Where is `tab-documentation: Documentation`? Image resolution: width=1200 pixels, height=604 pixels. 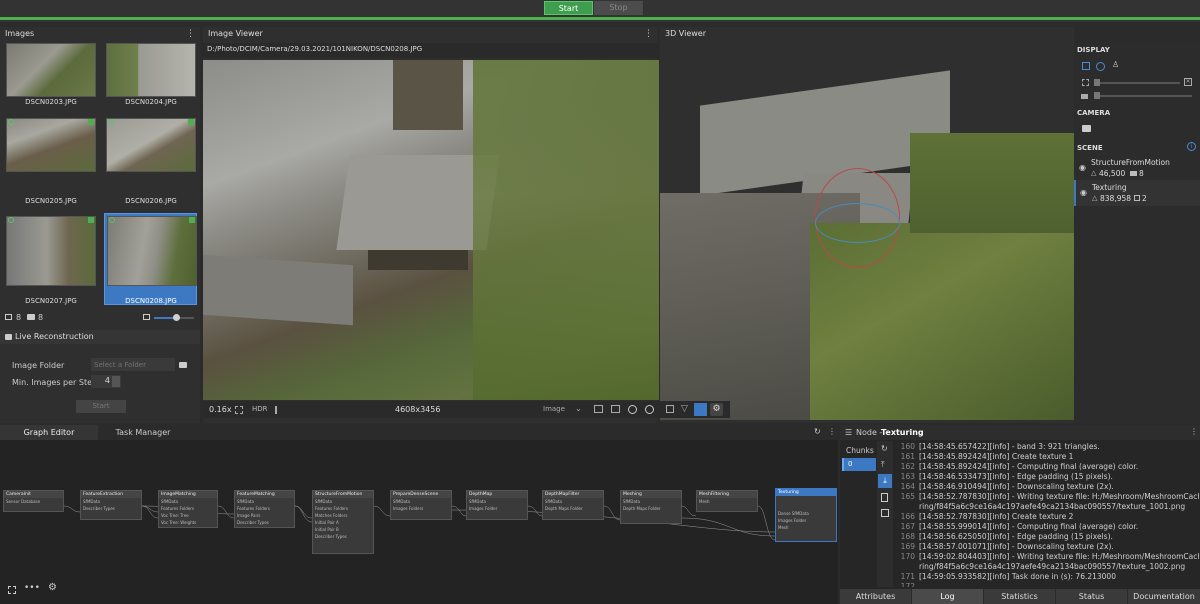
tab-documentation: Documentation is located at coordinates (1164, 596).